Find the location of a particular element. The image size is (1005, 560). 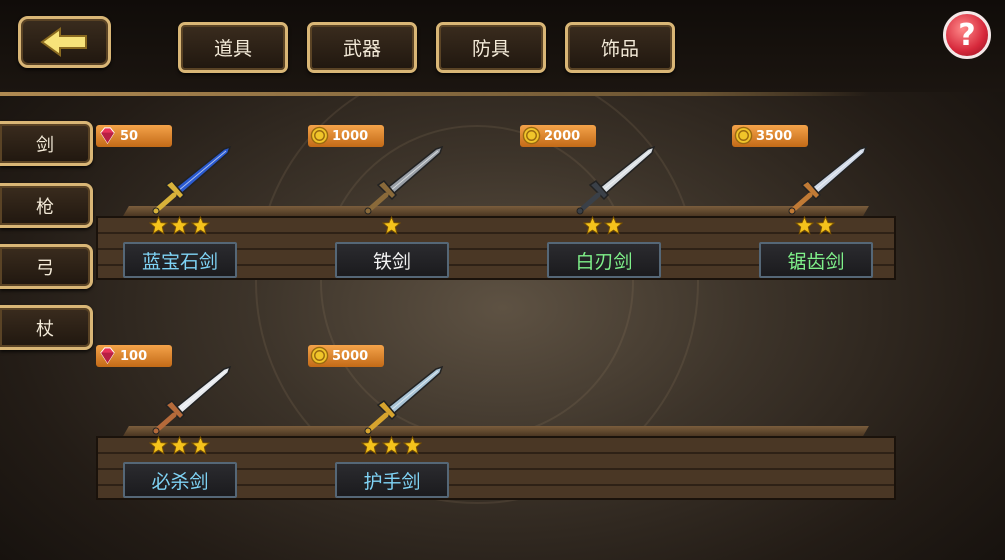

price-tag: 5000 is located at coordinates (346, 356).